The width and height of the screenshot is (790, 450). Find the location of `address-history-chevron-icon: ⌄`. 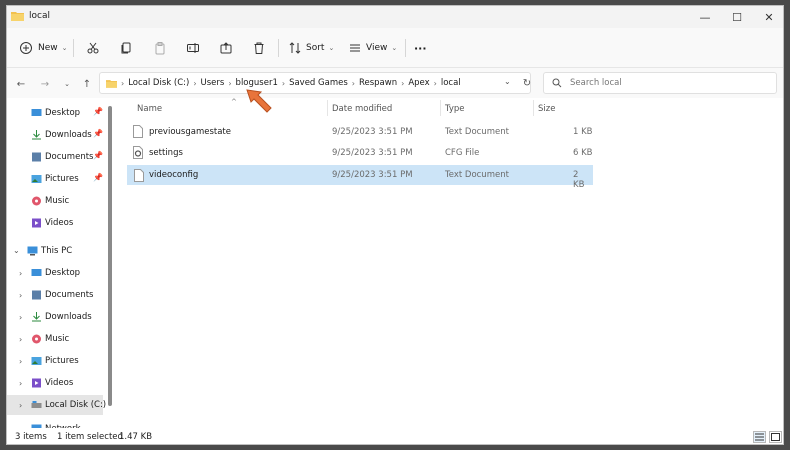

address-history-chevron-icon: ⌄ is located at coordinates (507, 81).